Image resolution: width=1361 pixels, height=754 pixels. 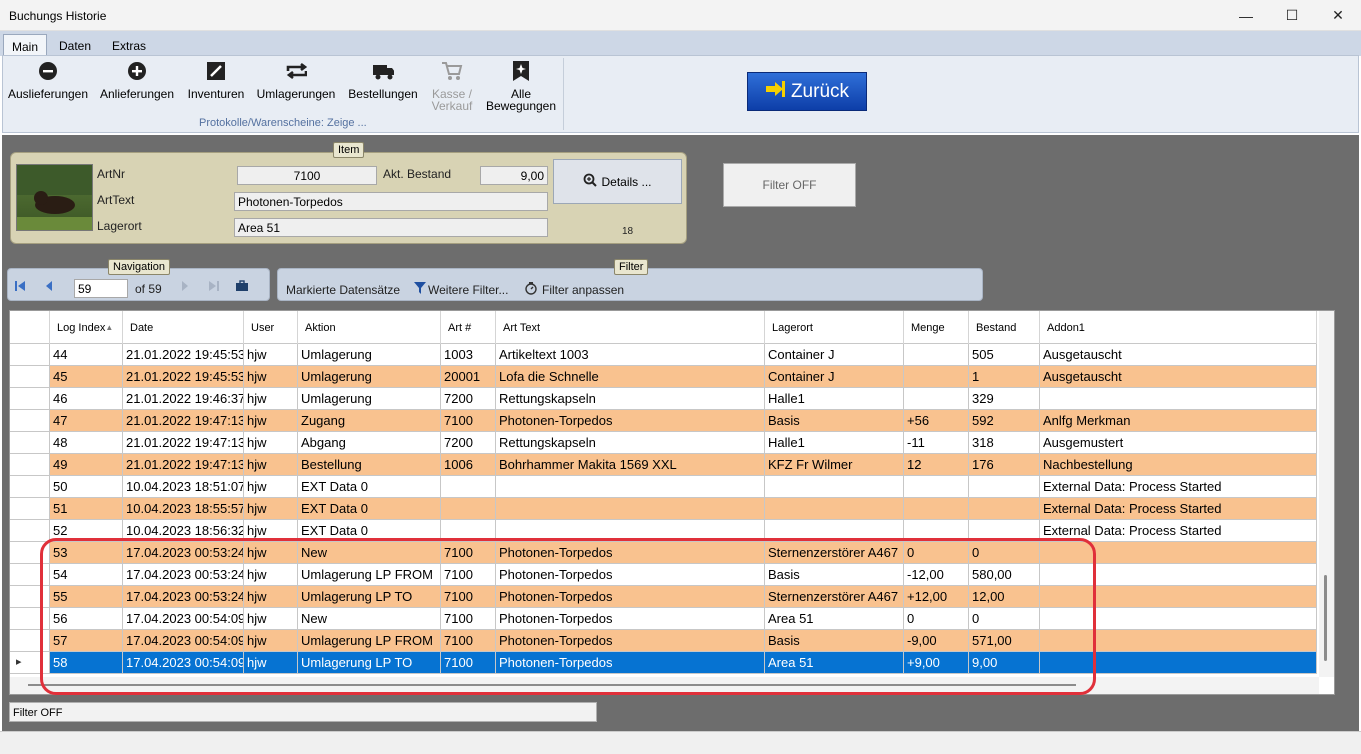 I want to click on table-cell: 1, so click(x=1004, y=377).